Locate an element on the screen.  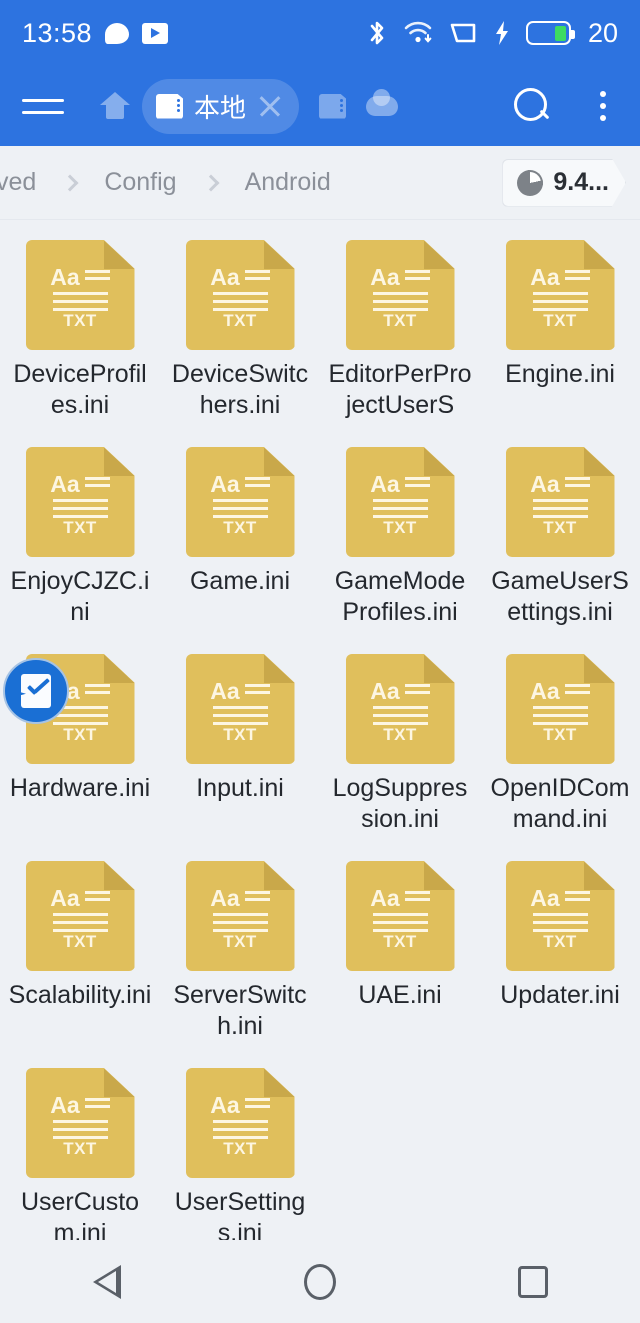
file-item: Aa TXT GameUserSettings.ini is located at coordinates (560, 538).